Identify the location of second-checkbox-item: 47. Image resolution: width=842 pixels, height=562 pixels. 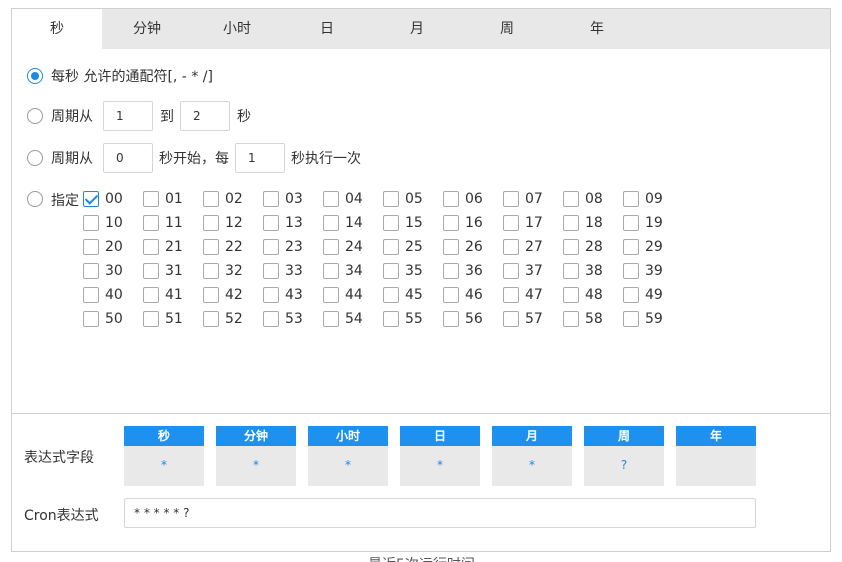
(523, 295).